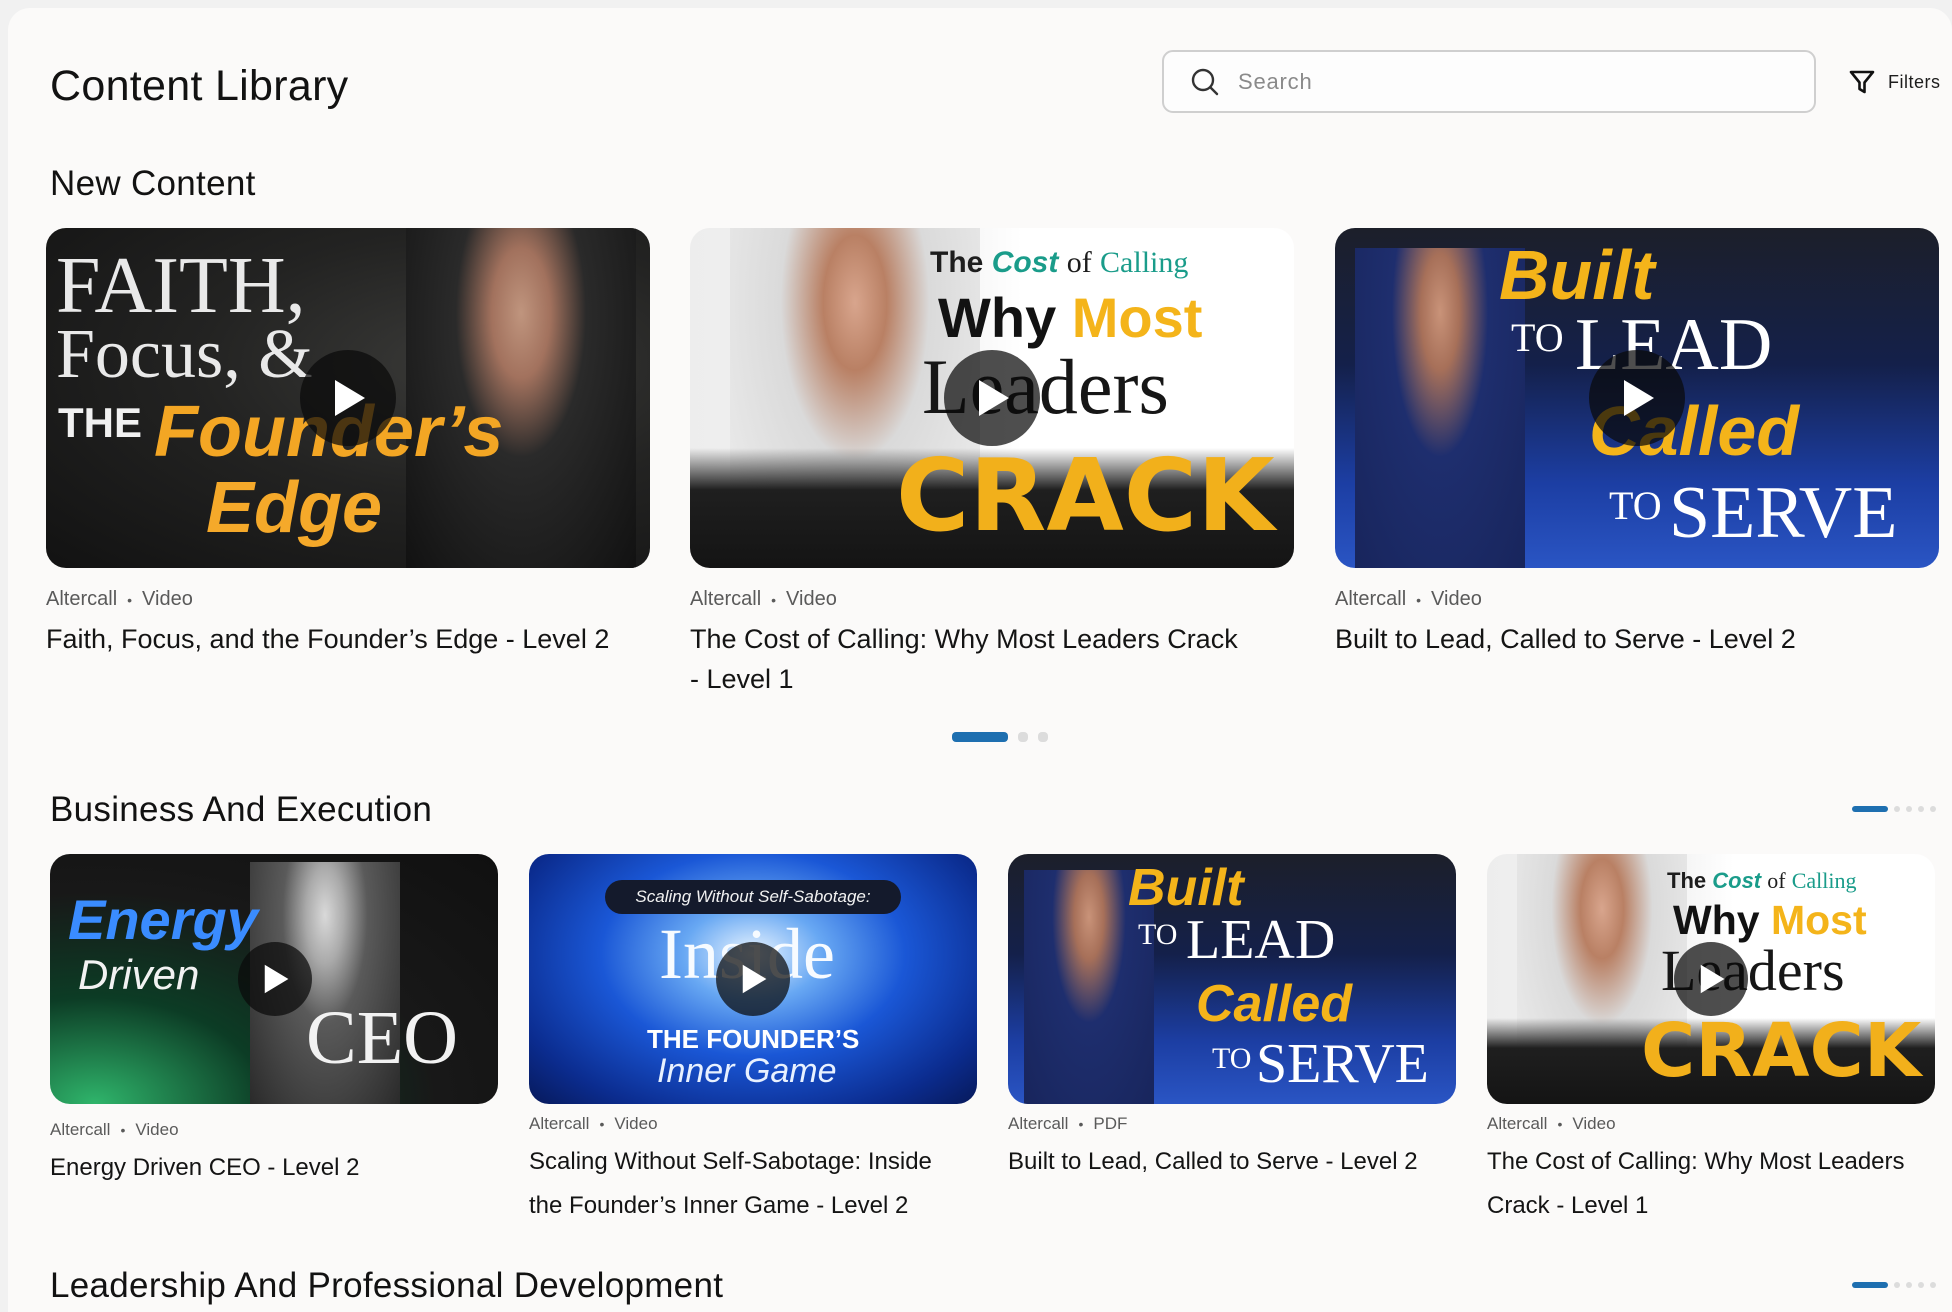 This screenshot has width=1952, height=1312. I want to click on pdf-thumbnail: Built TO LEAD Called TO SERVE, so click(1232, 979).